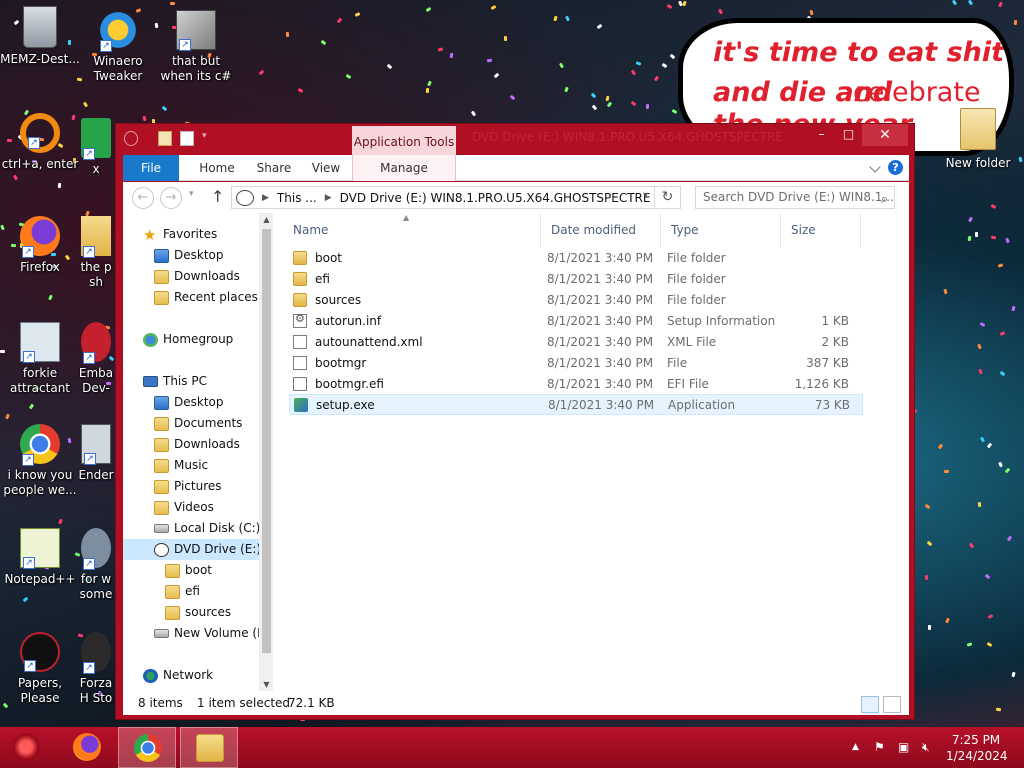 This screenshot has width=1024, height=768. What do you see at coordinates (879, 747) in the screenshot?
I see `action-center-flag-icon: ⚑` at bounding box center [879, 747].